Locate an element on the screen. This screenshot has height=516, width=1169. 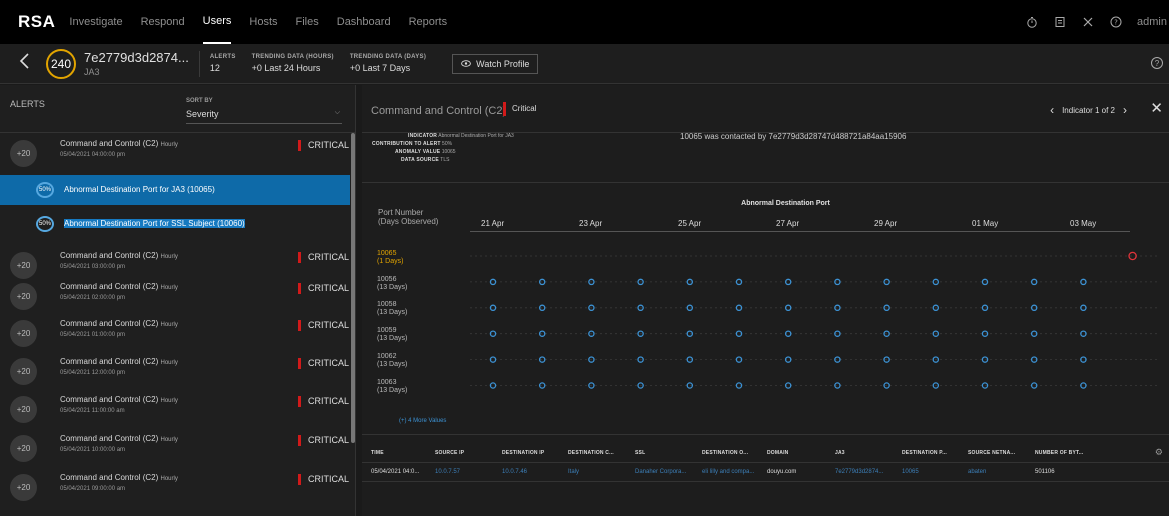
help-icon: ? is located at coordinates (1116, 22).